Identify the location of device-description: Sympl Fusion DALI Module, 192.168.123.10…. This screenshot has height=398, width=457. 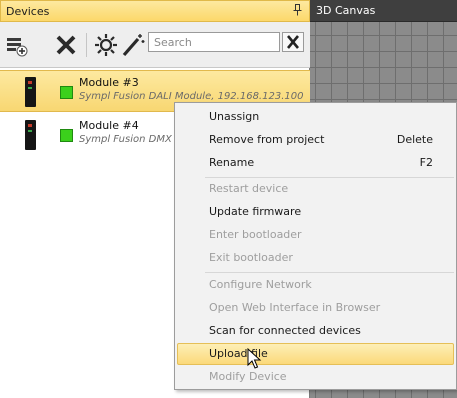
(191, 96).